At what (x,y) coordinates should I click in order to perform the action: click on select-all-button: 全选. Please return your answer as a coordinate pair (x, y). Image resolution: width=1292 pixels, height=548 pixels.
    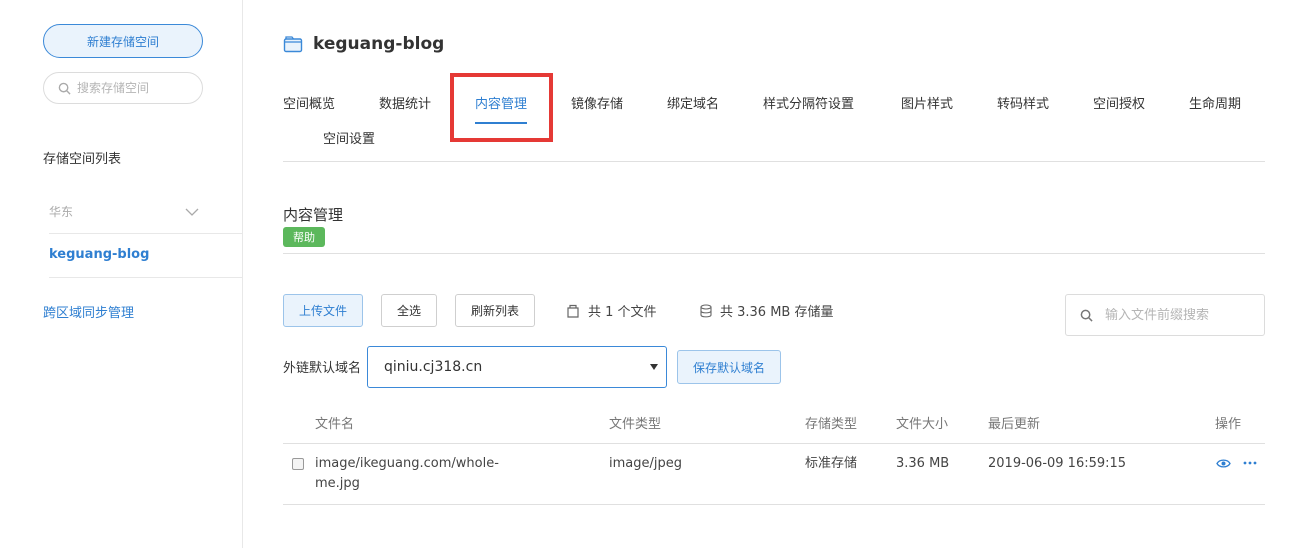
    Looking at the image, I should click on (409, 310).